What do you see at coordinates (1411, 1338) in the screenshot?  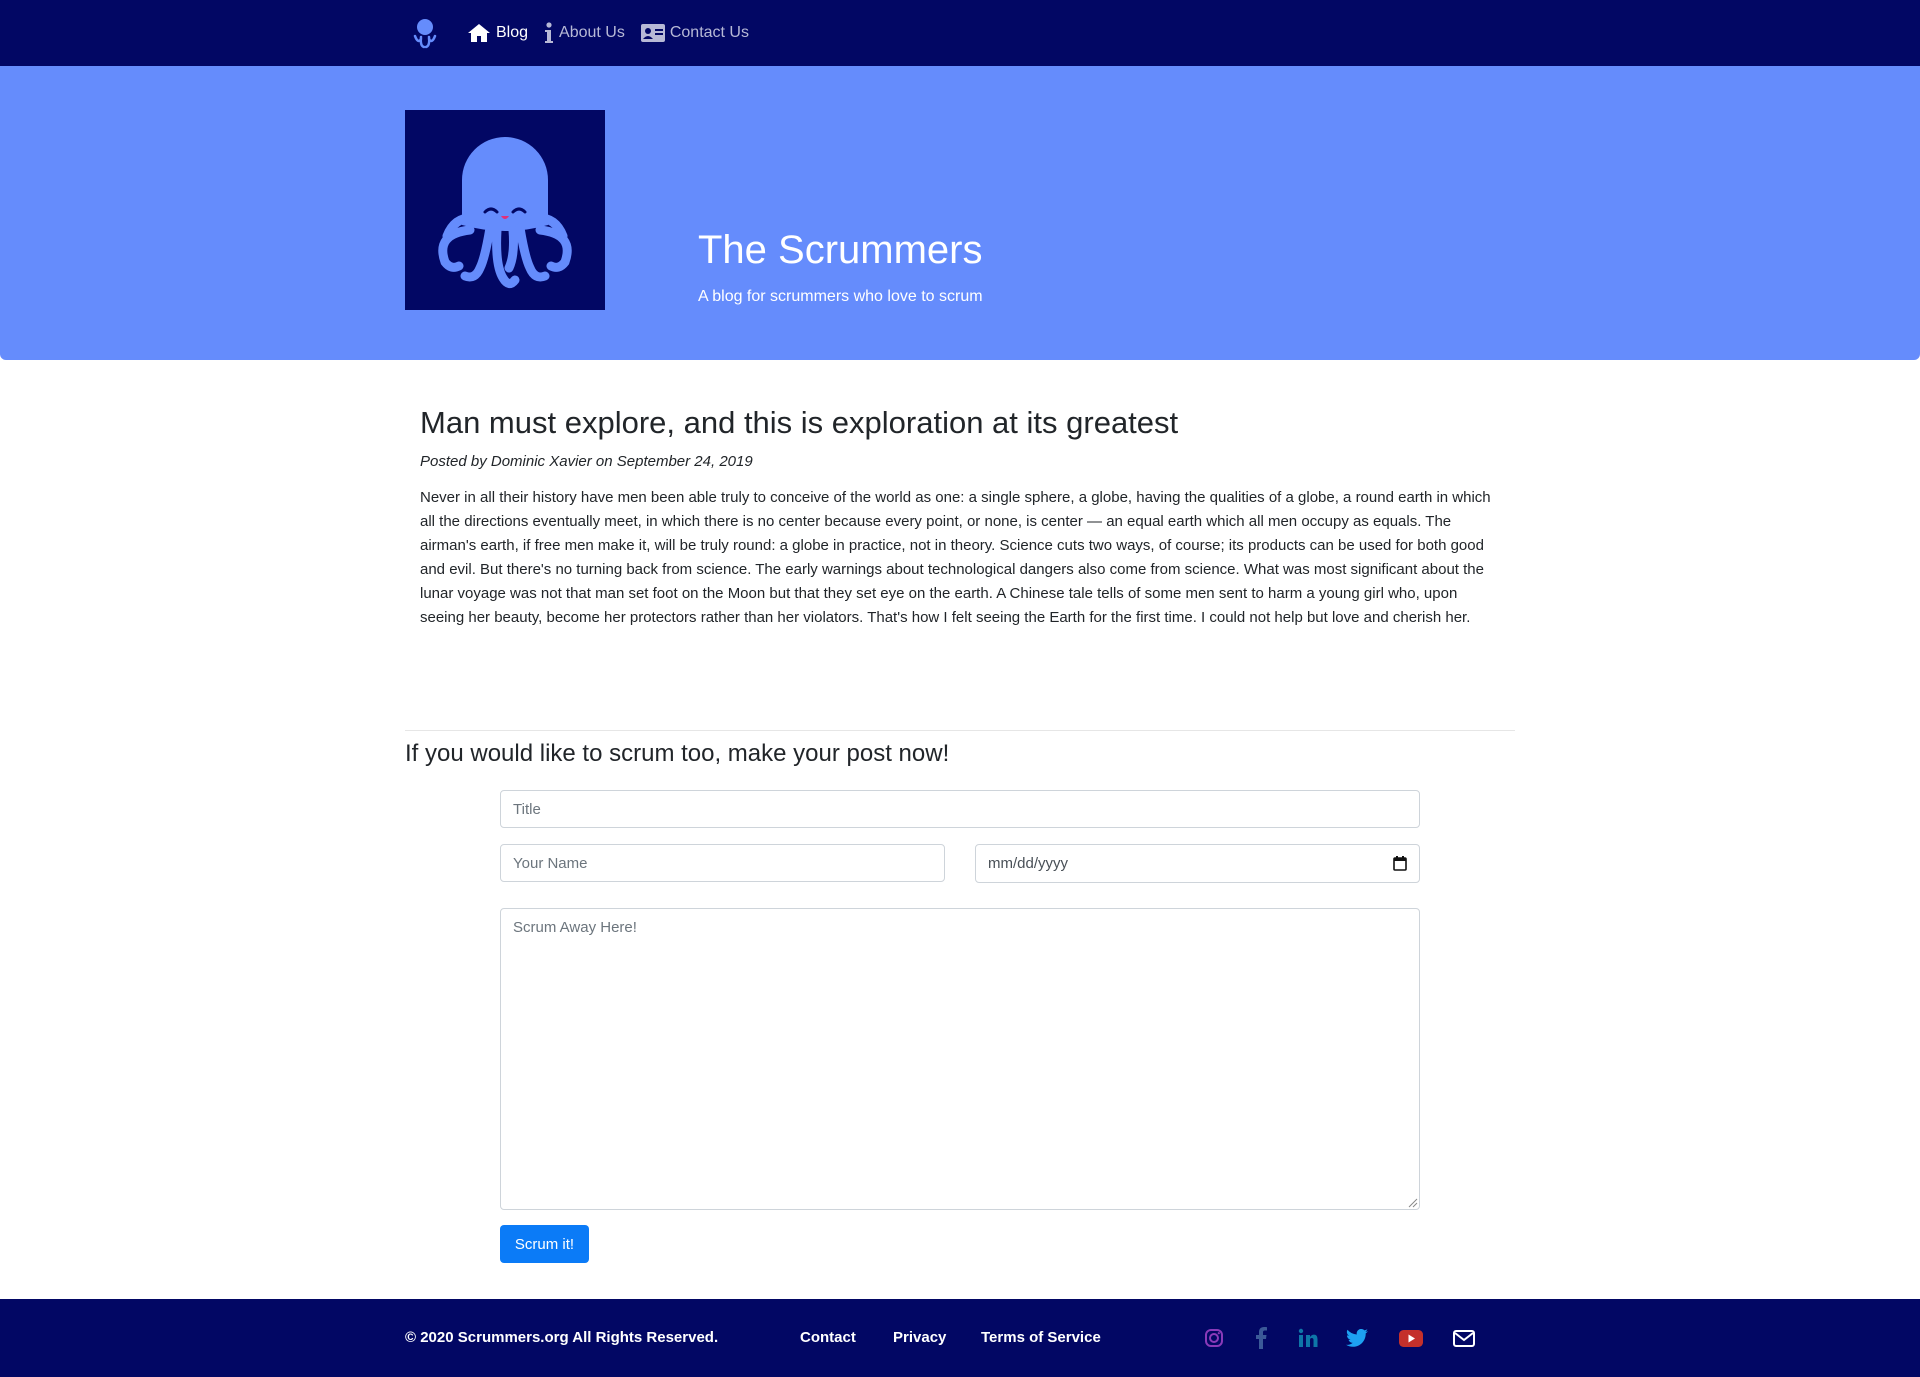 I see `youtube-icon` at bounding box center [1411, 1338].